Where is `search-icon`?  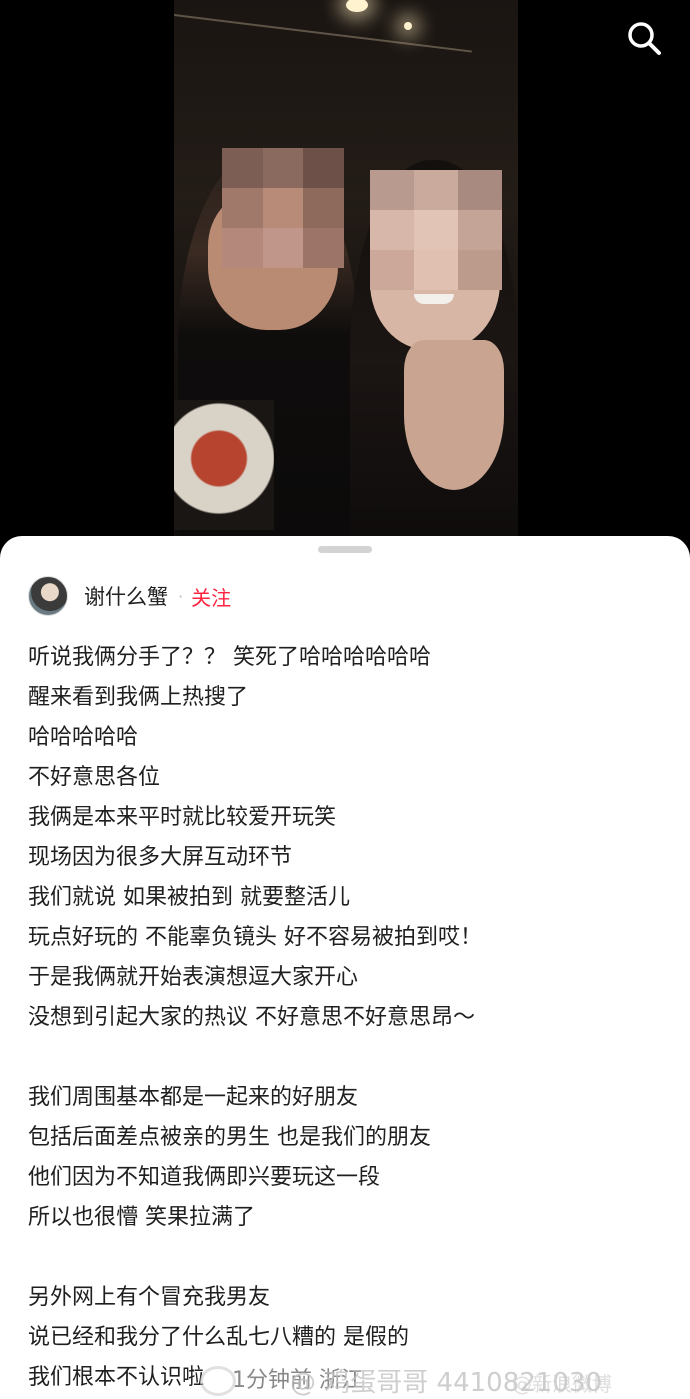 search-icon is located at coordinates (644, 38).